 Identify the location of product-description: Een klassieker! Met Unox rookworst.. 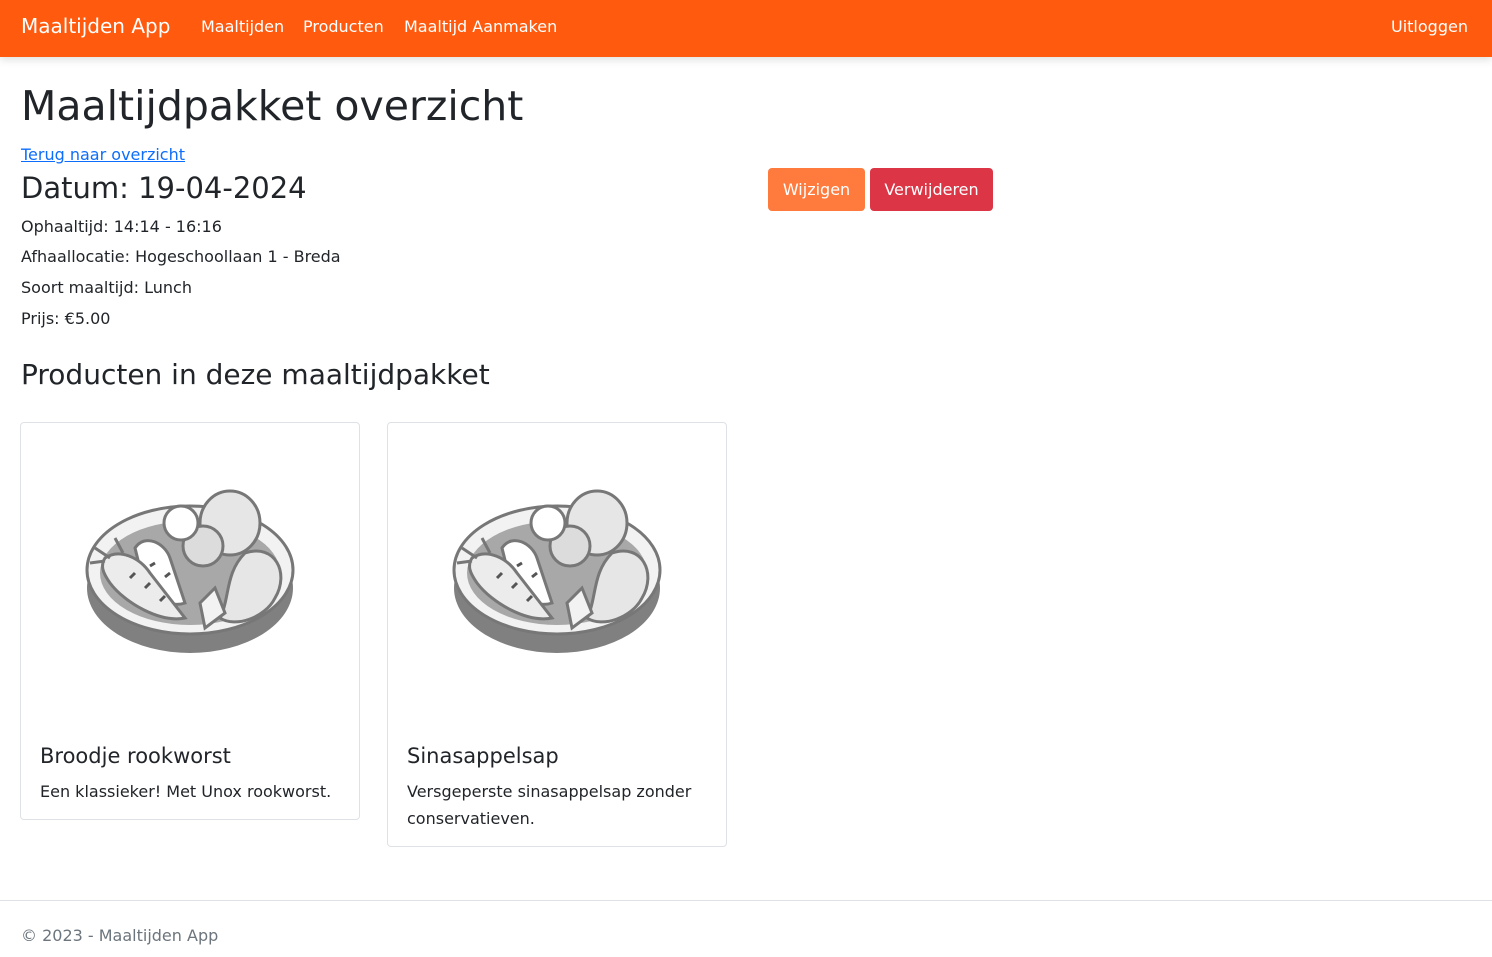
(186, 791).